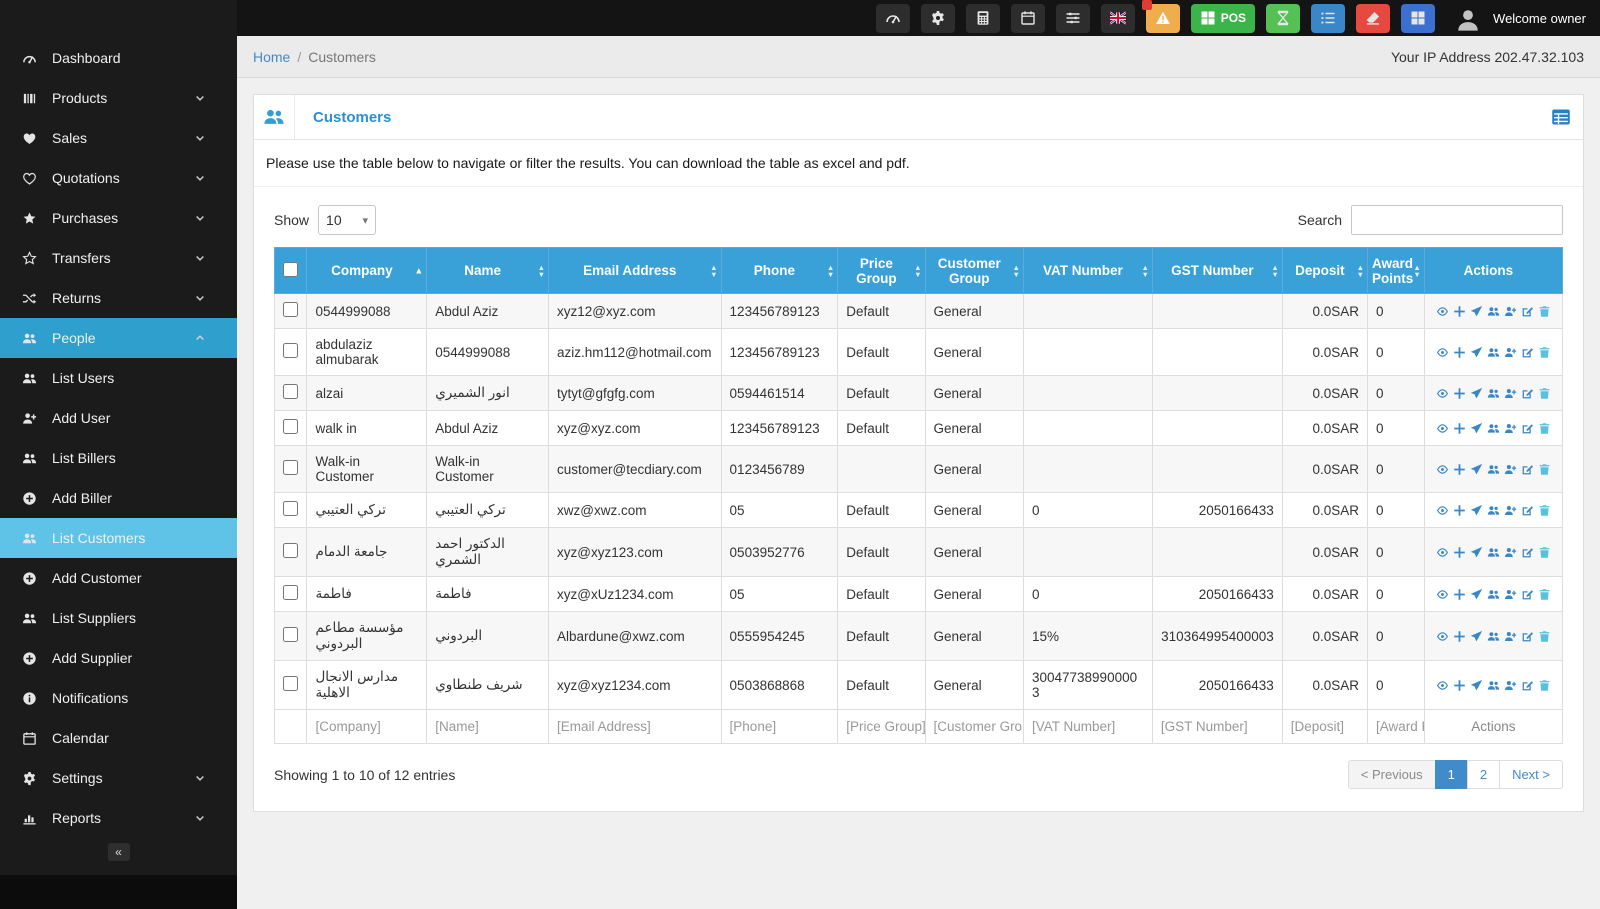 This screenshot has width=1600, height=909. What do you see at coordinates (779, 270) in the screenshot?
I see `column-header-phone: Phone ▲ ▼` at bounding box center [779, 270].